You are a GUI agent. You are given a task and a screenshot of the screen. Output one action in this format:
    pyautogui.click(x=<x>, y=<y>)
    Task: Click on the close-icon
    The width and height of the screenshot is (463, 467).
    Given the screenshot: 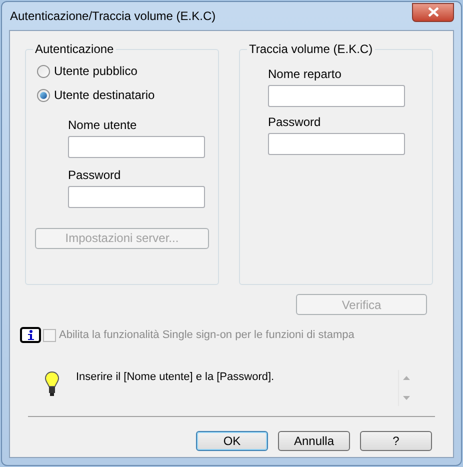 What is the action you would take?
    pyautogui.click(x=433, y=12)
    